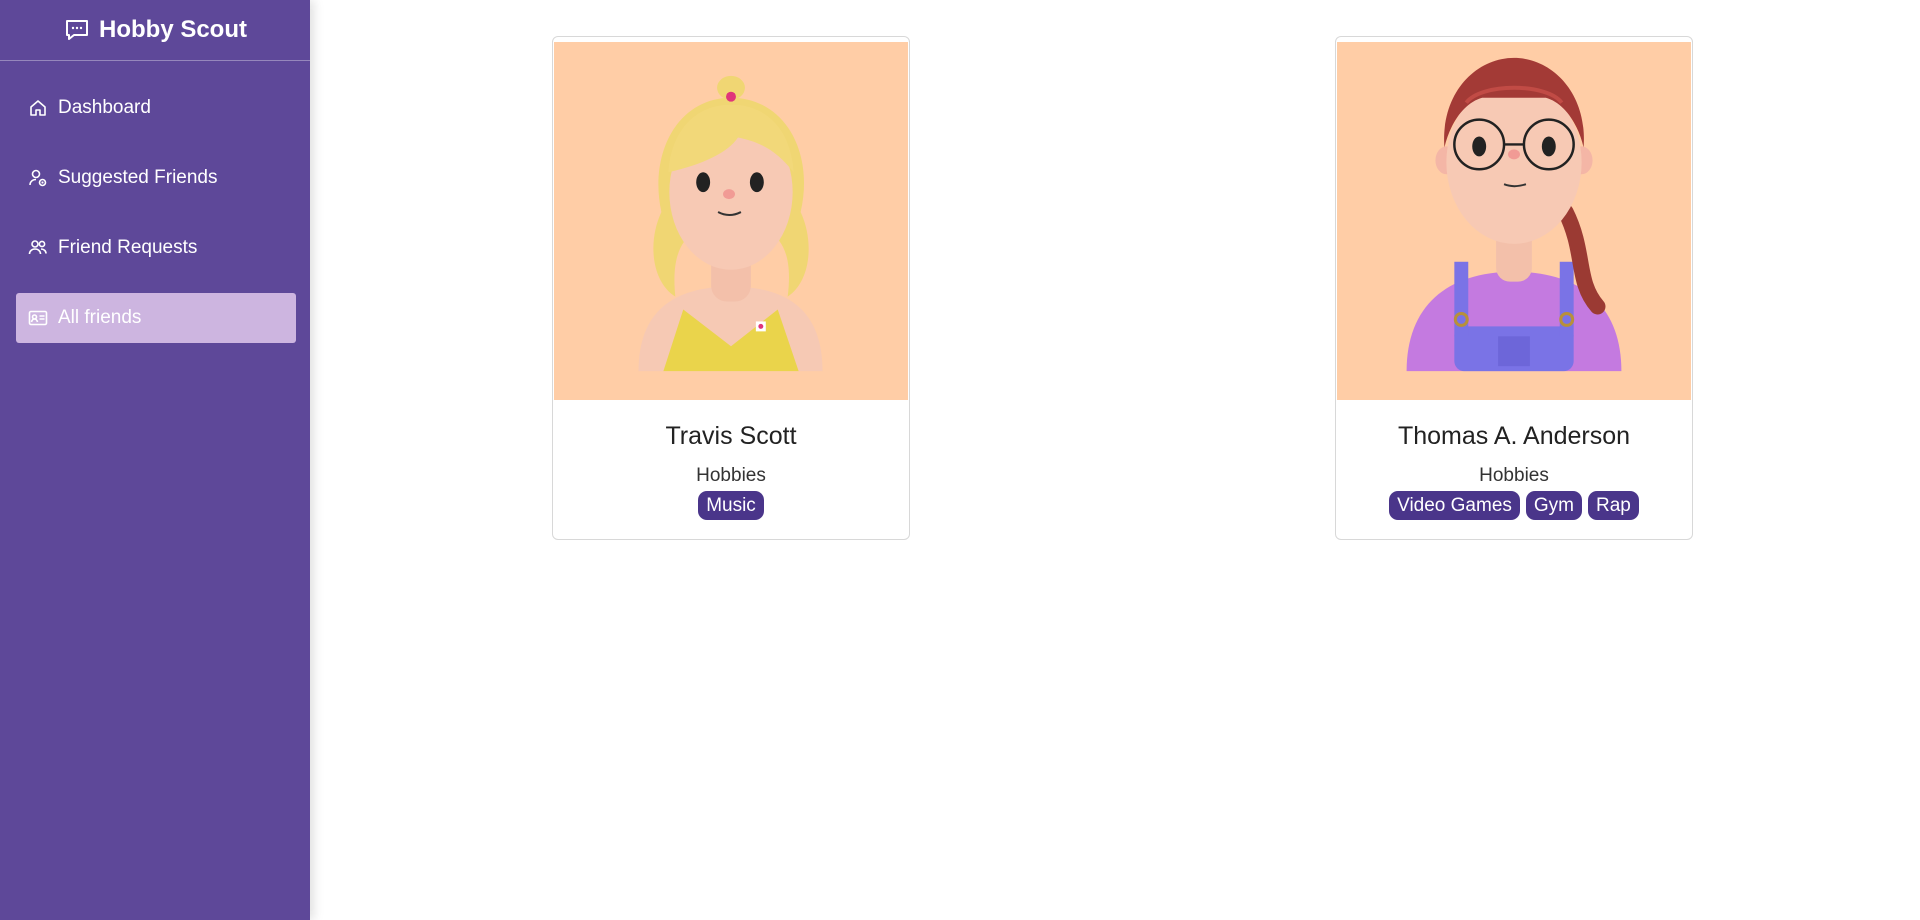 Image resolution: width=1920 pixels, height=920 pixels. Describe the element at coordinates (1514, 436) in the screenshot. I see `friend-name: Thomas A. Anderson` at that location.